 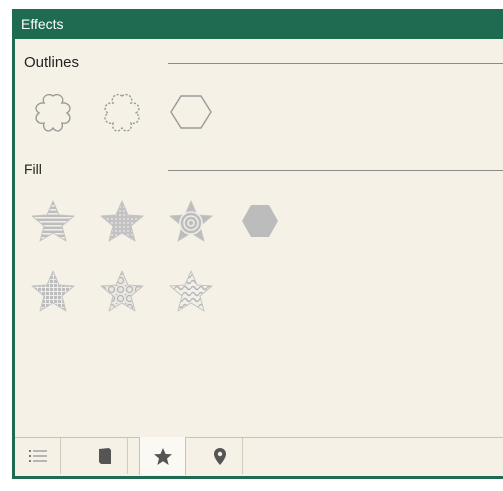 What do you see at coordinates (191, 112) in the screenshot?
I see `hexagon-outline-icon` at bounding box center [191, 112].